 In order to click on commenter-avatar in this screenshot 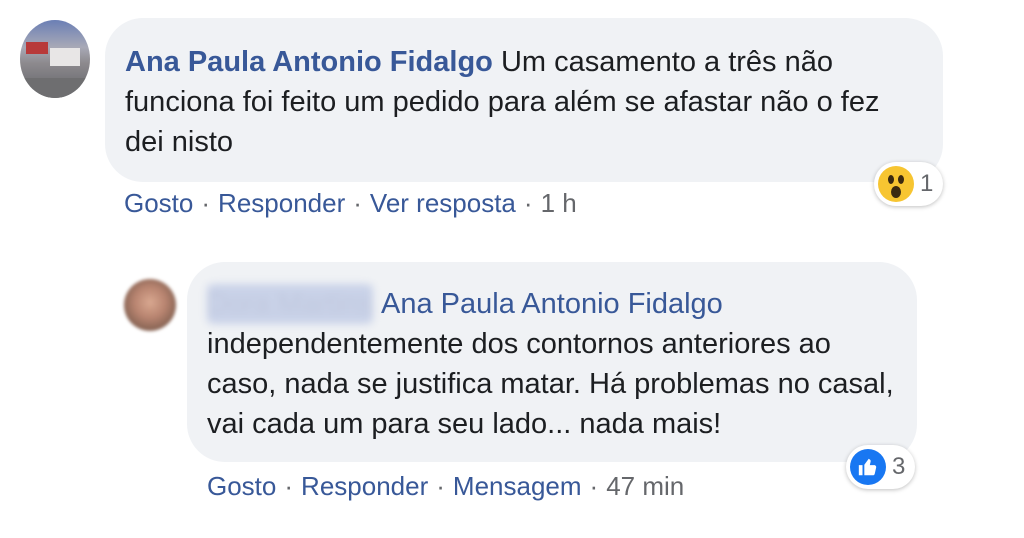, I will do `click(55, 59)`.